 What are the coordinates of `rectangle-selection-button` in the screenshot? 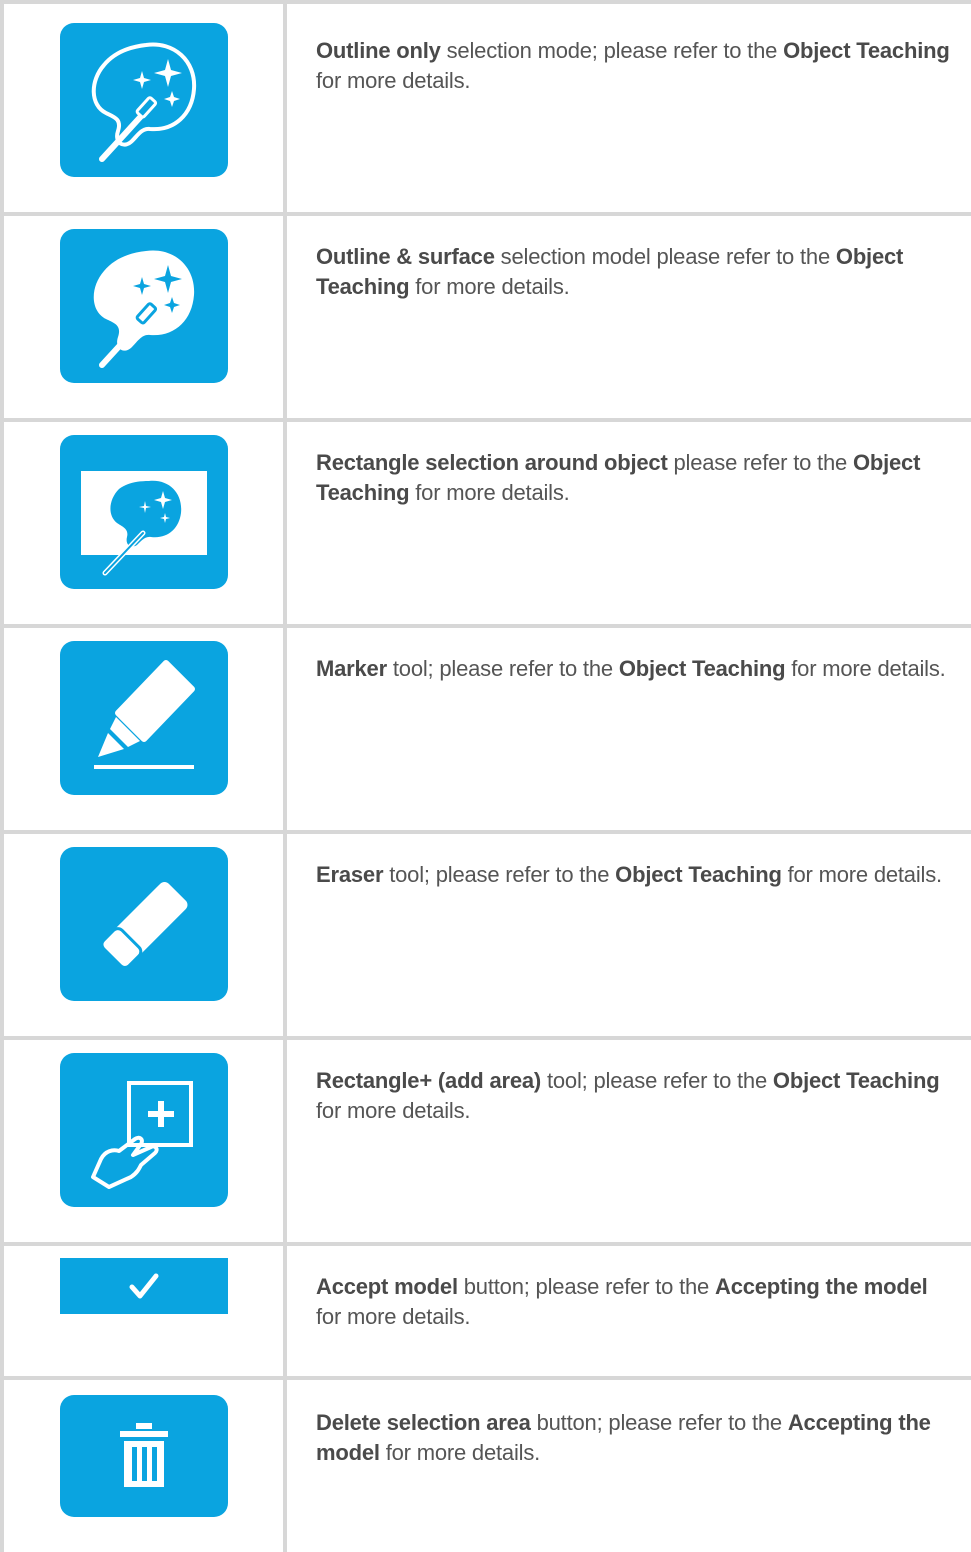 It's located at (144, 512).